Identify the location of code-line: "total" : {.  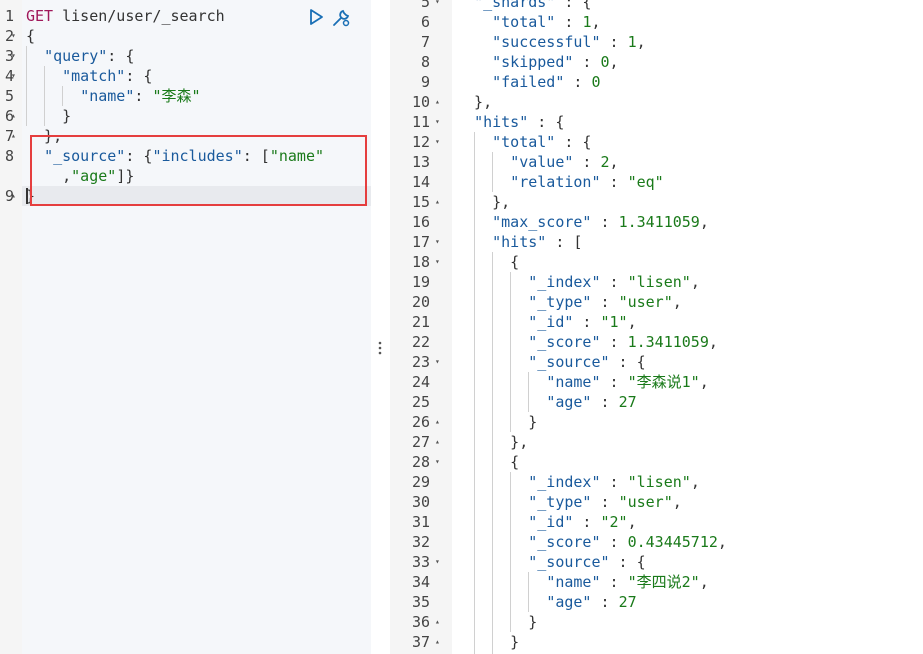
(523, 142).